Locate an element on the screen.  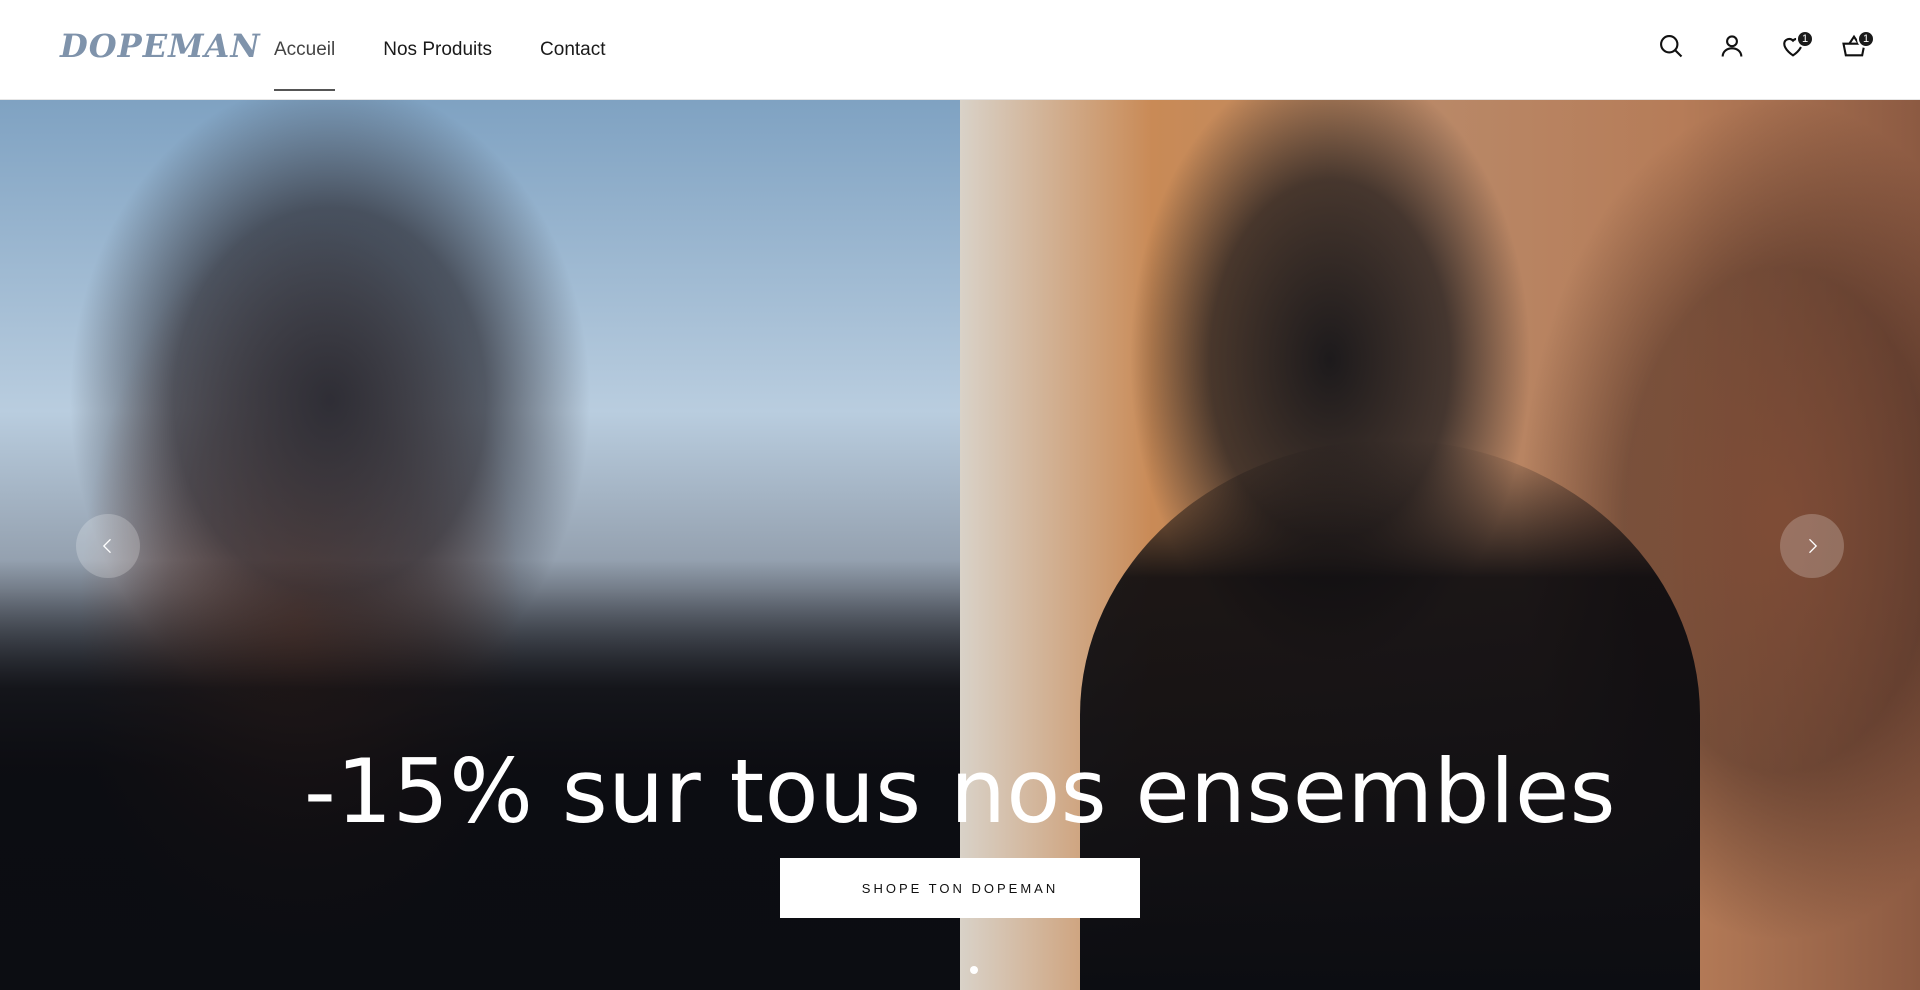
wishlist-count-badge: 1 is located at coordinates (1805, 39).